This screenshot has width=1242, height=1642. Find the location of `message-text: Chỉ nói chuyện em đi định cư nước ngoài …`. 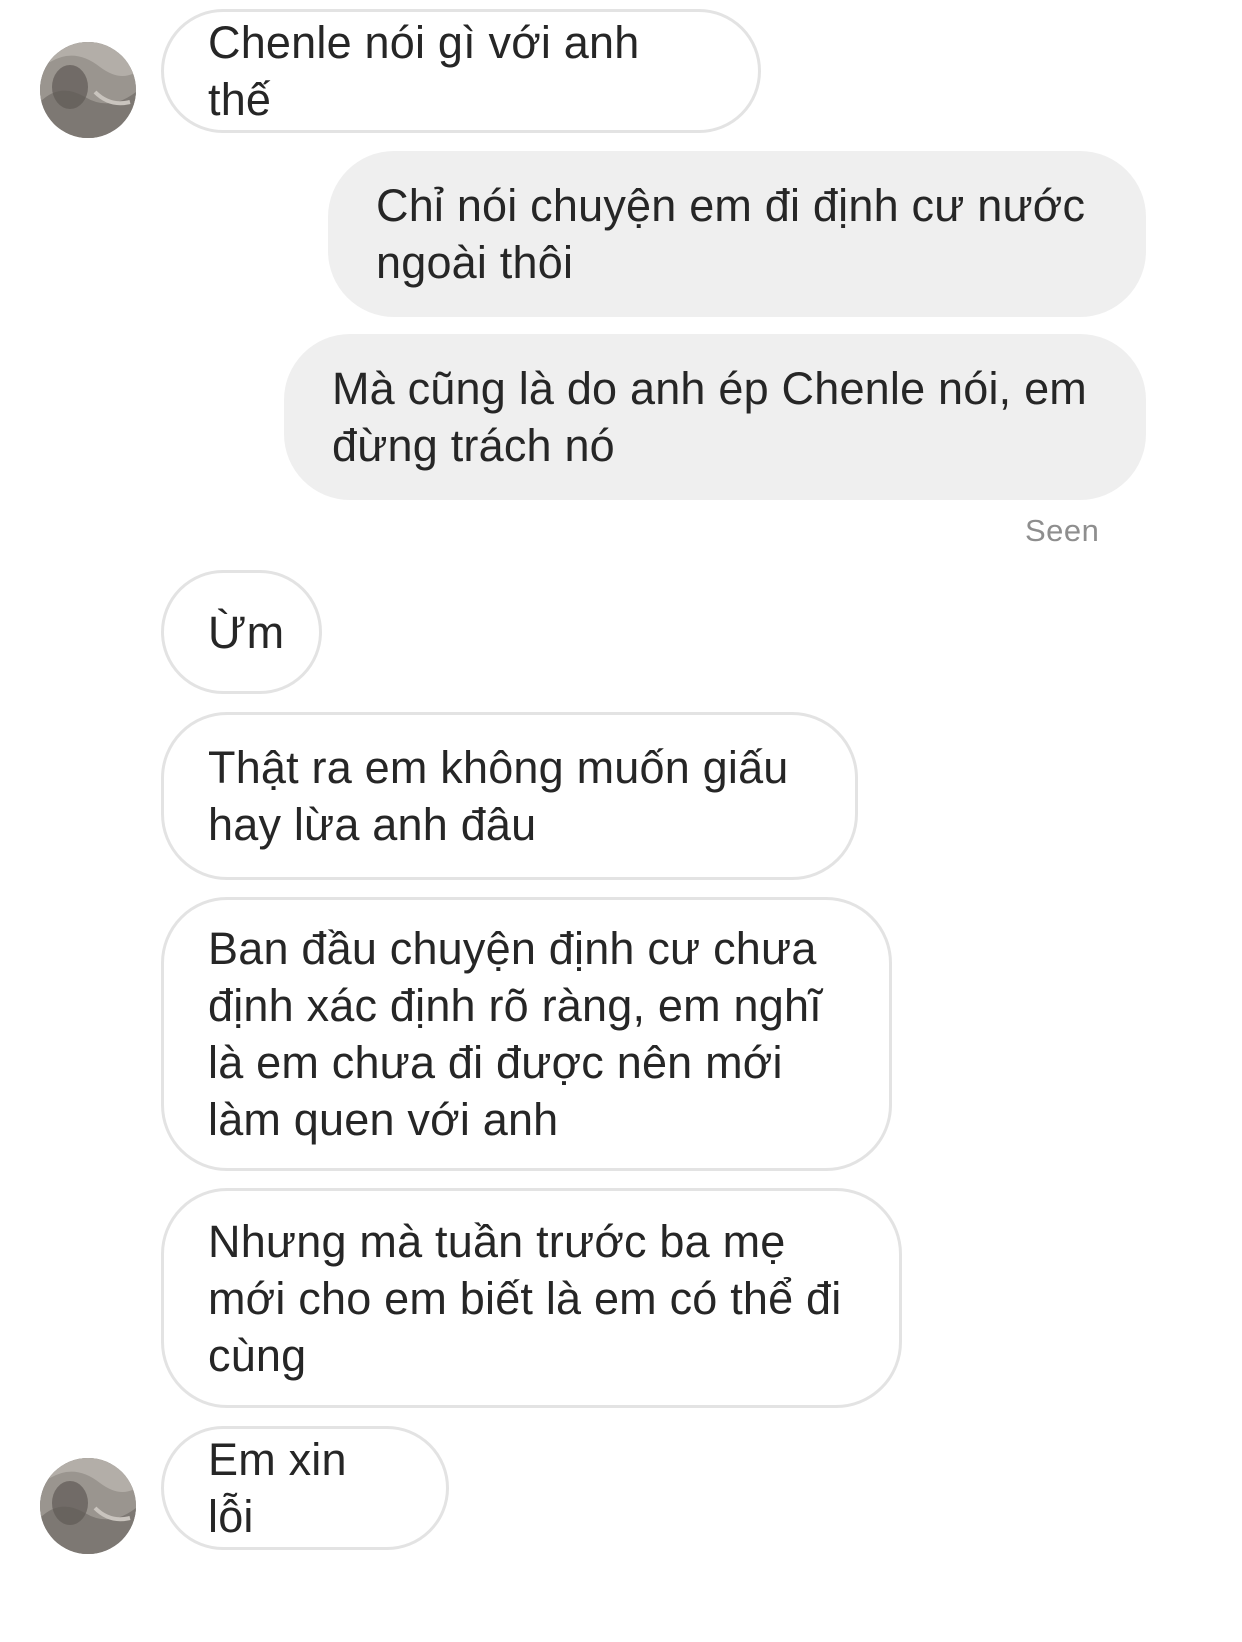

message-text: Chỉ nói chuyện em đi định cư nước ngoài … is located at coordinates (731, 234).